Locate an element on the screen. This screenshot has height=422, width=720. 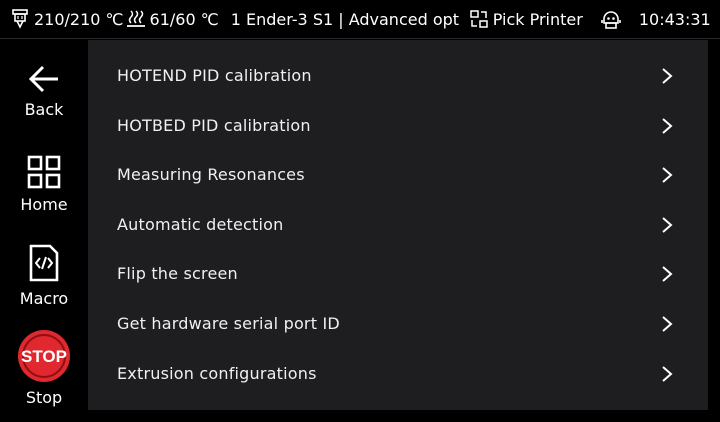
menu-item-extrusion-configurations: Extrusion configurations is located at coordinates (398, 373).